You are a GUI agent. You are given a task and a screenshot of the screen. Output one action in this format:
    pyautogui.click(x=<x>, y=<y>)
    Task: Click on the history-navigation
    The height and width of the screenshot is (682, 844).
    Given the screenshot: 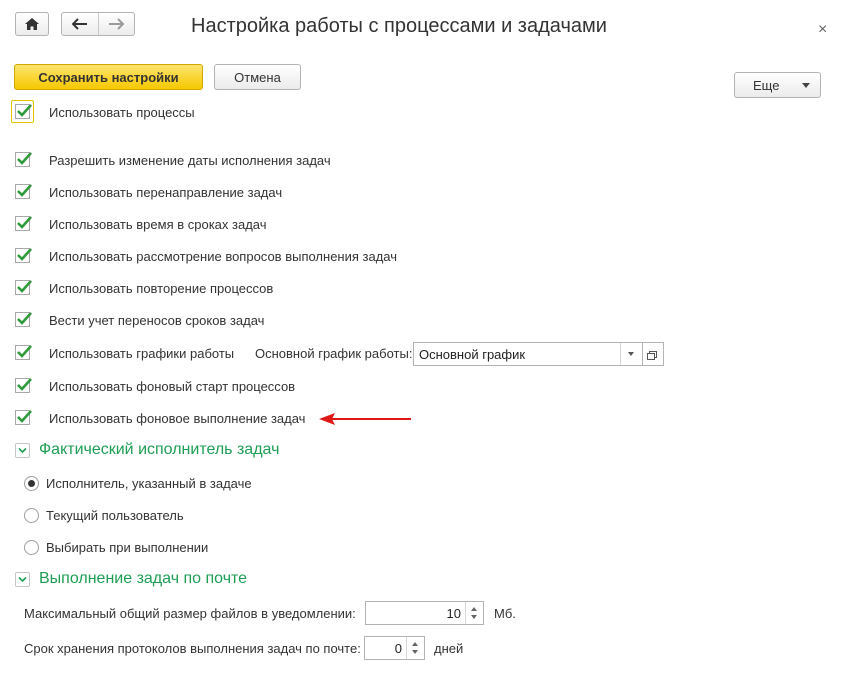 What is the action you would take?
    pyautogui.click(x=98, y=24)
    